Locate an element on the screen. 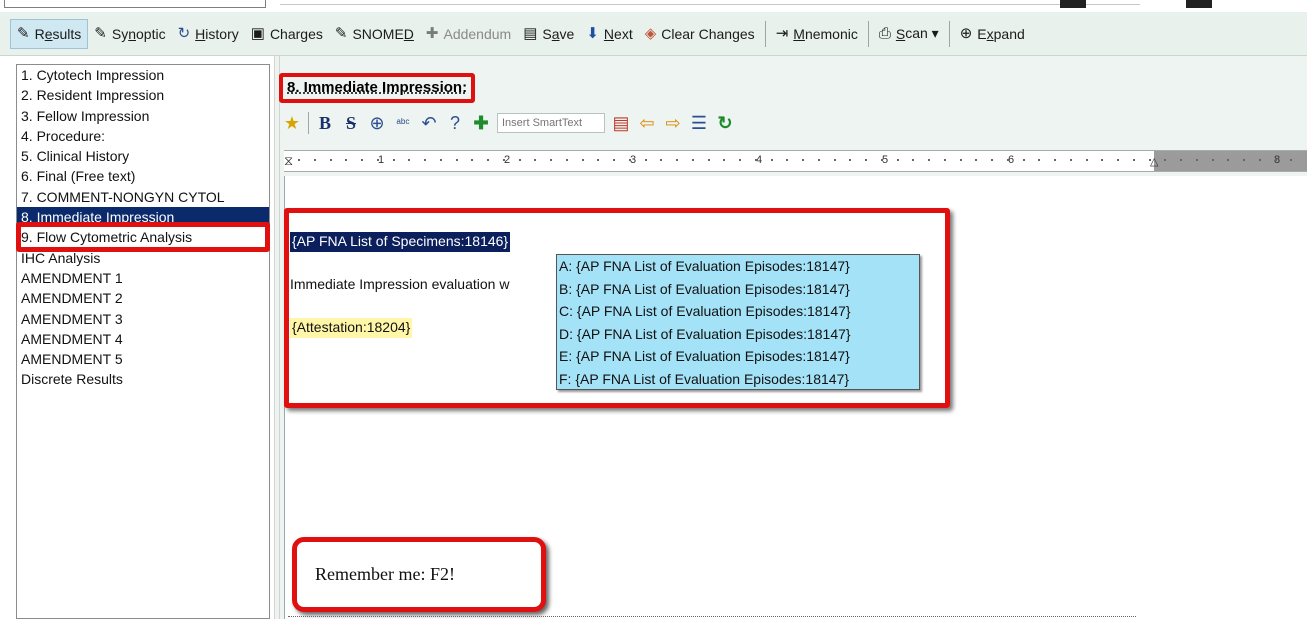  mnemonic-button: ⇥ Mnemonic is located at coordinates (817, 34).